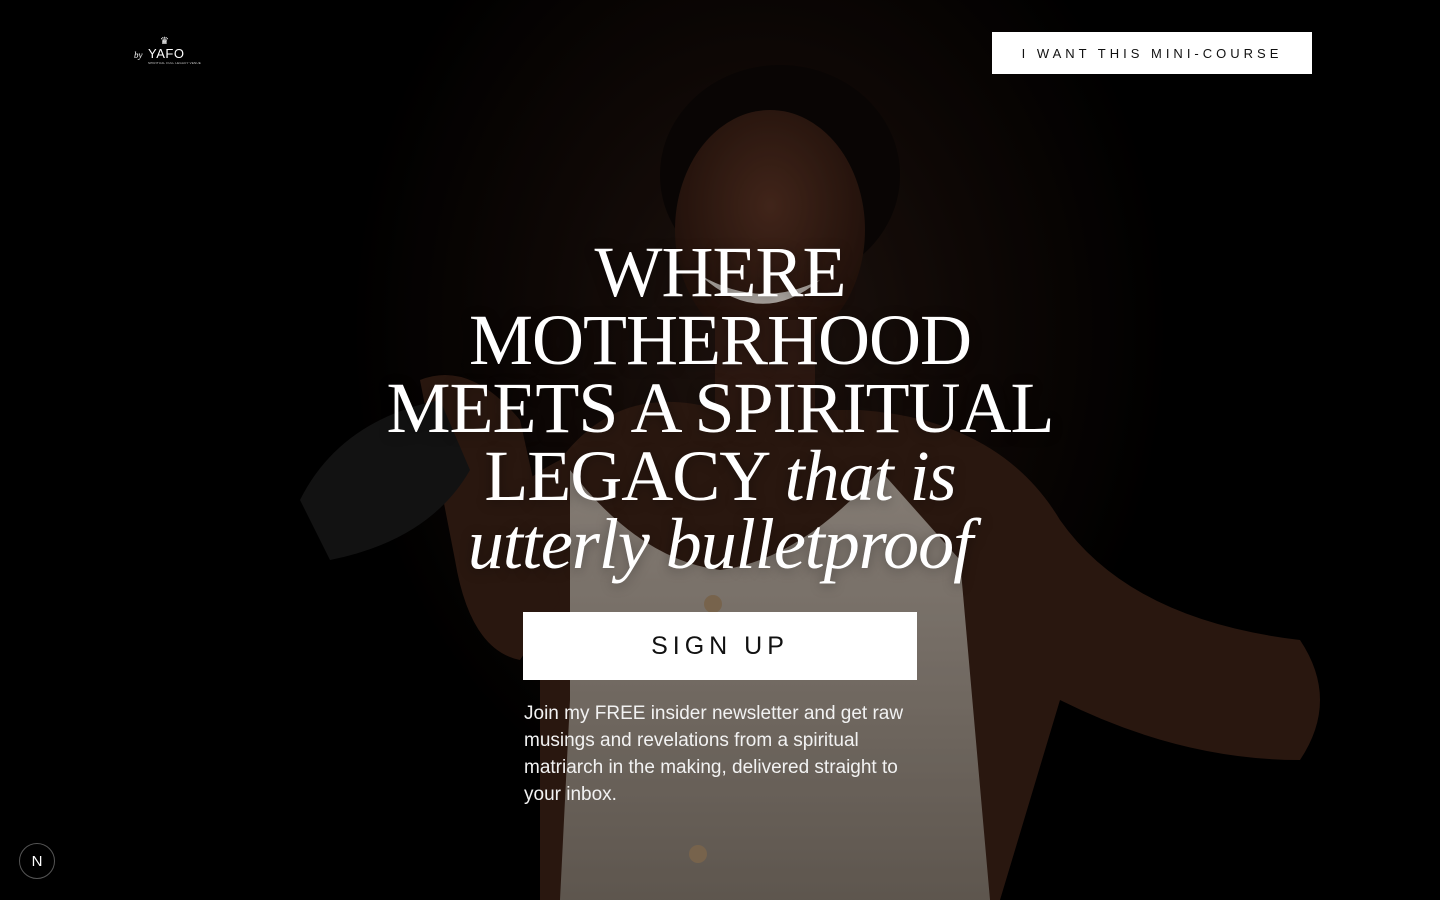 The width and height of the screenshot is (1440, 900). What do you see at coordinates (37, 861) in the screenshot?
I see `next-js-badge-icon: N` at bounding box center [37, 861].